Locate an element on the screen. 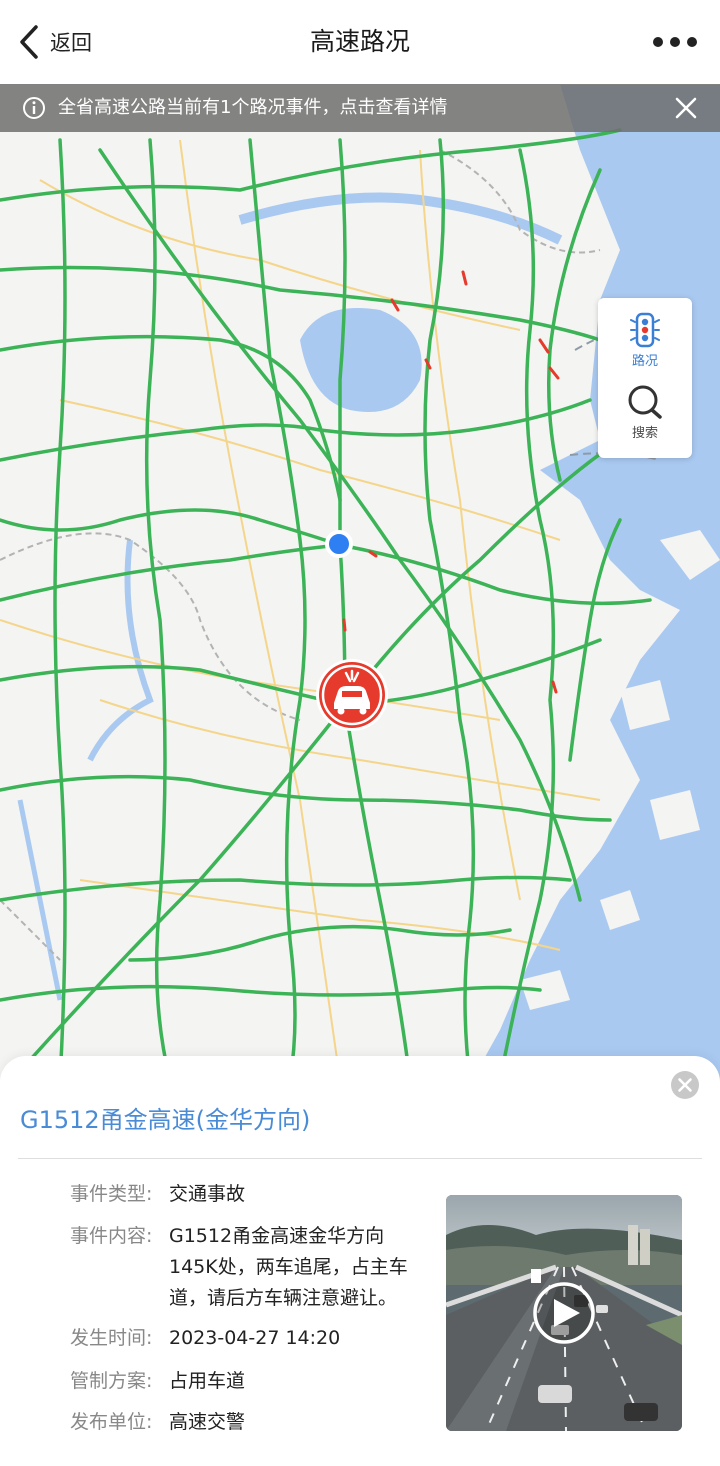  close-icon is located at coordinates (686, 108).